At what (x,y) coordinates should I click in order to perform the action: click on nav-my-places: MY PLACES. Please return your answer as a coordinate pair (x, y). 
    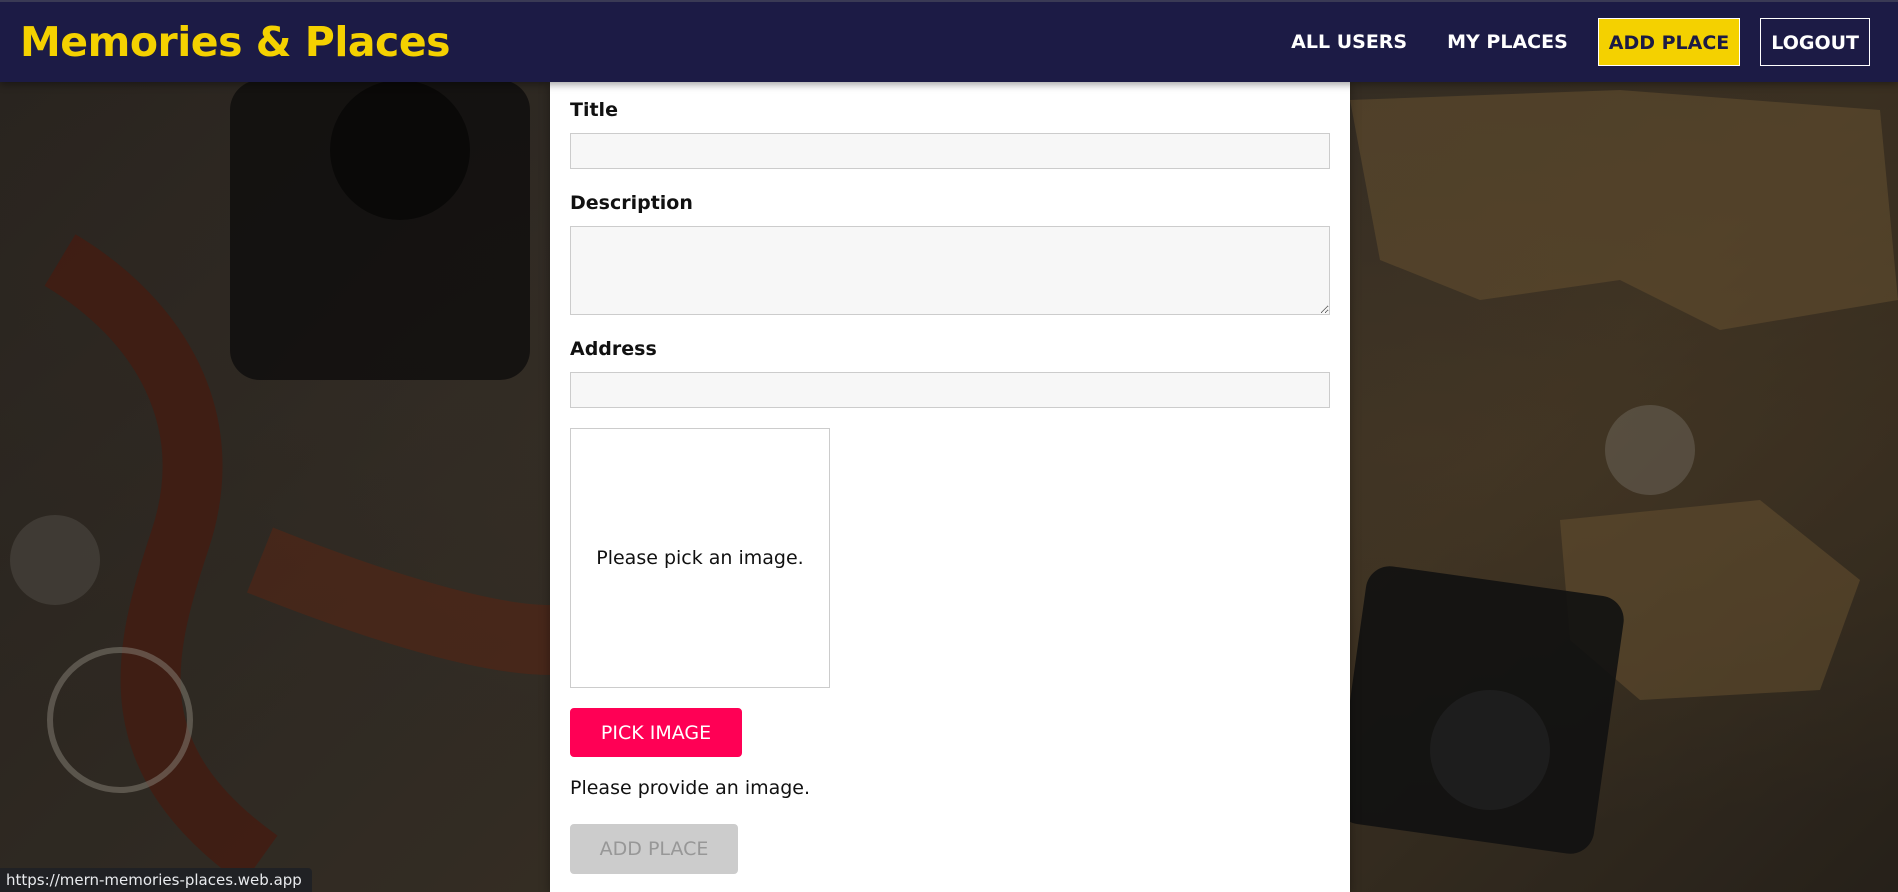
    Looking at the image, I should click on (1507, 42).